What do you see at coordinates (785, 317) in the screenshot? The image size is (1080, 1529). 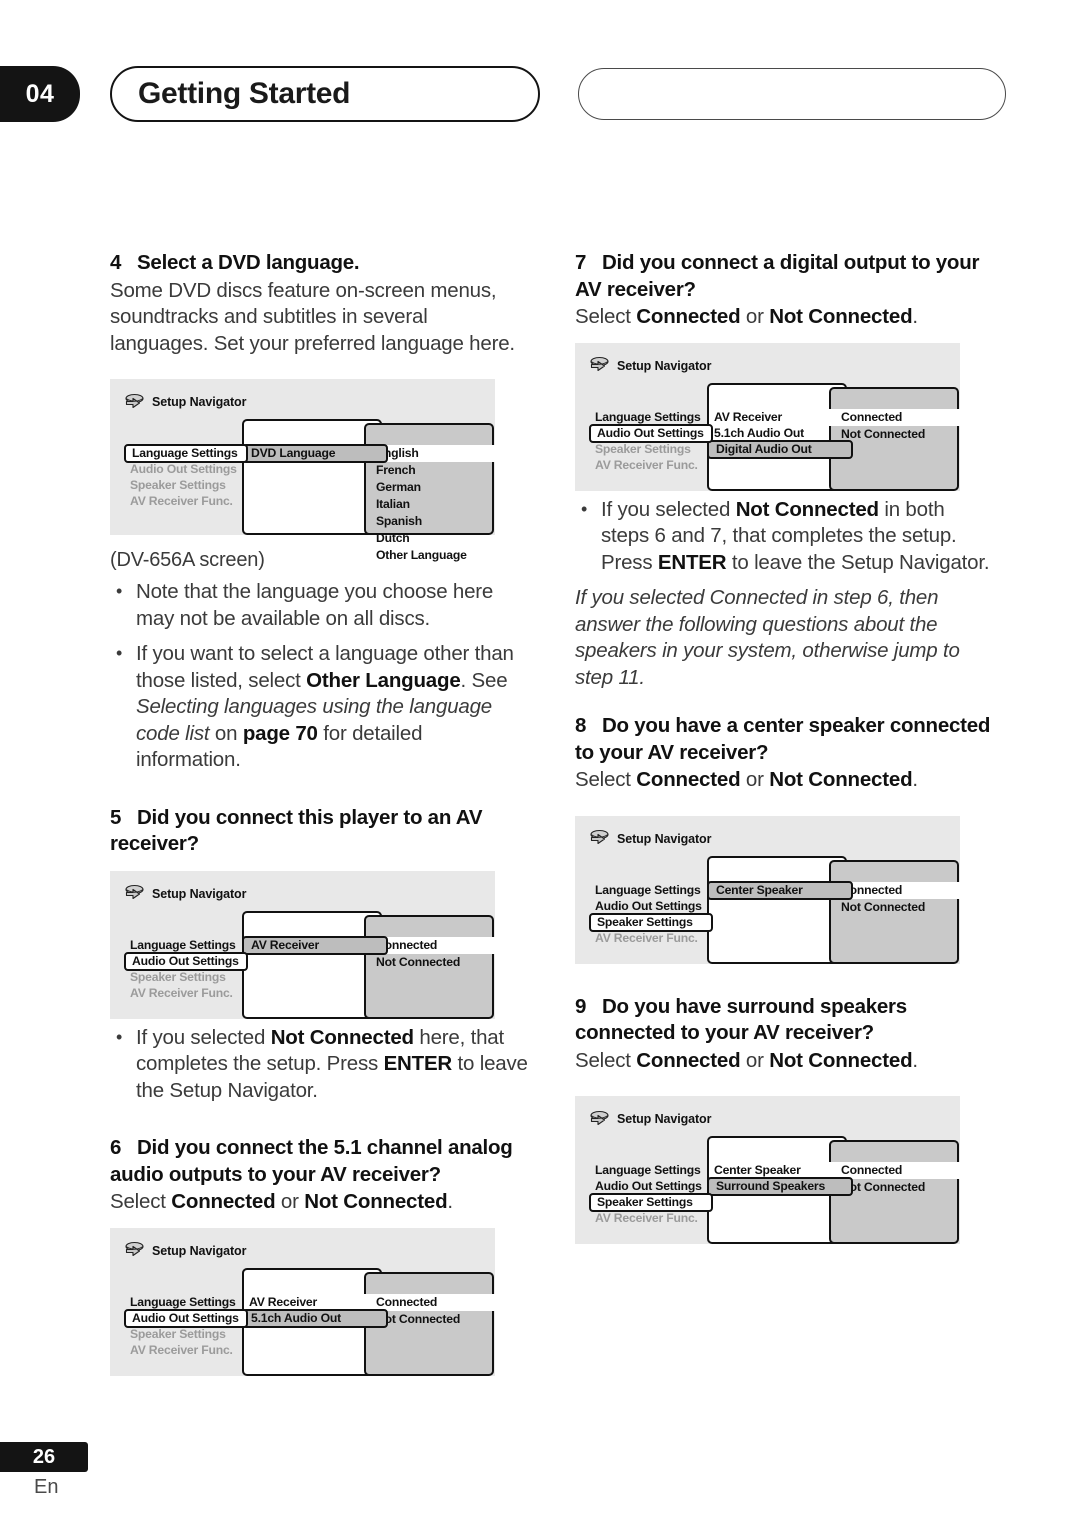 I see `step-7-instruction: Select Connected or Not Connected.` at bounding box center [785, 317].